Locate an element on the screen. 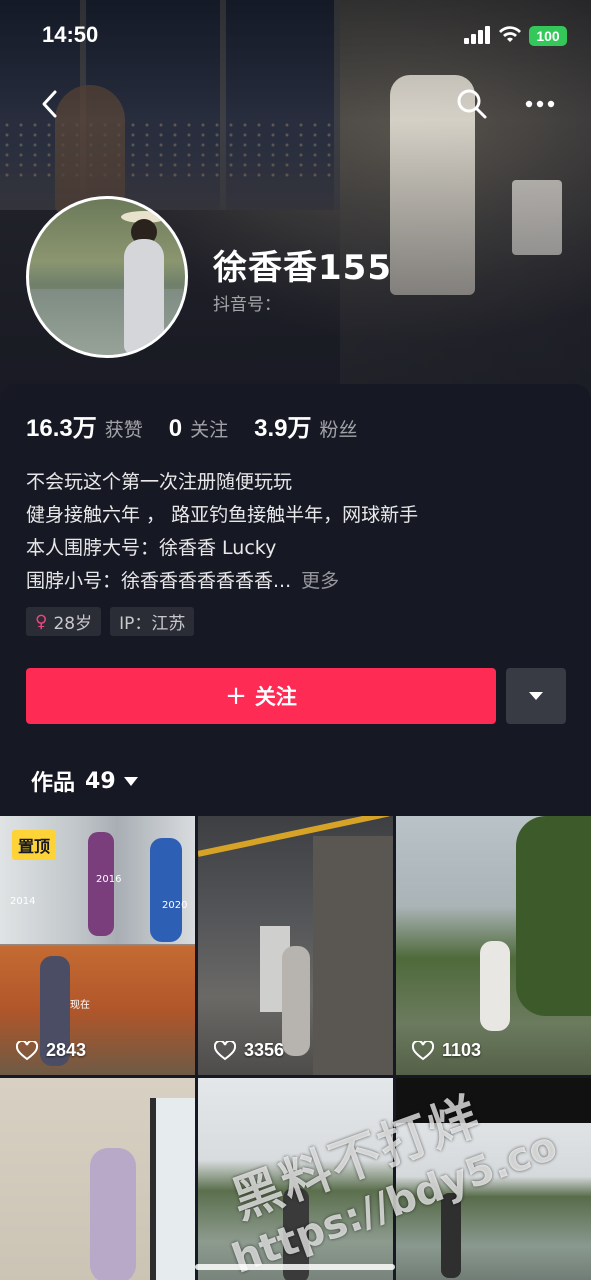 This screenshot has width=591, height=1280. stat-likes: 16.3万 获赞 is located at coordinates (84, 425).